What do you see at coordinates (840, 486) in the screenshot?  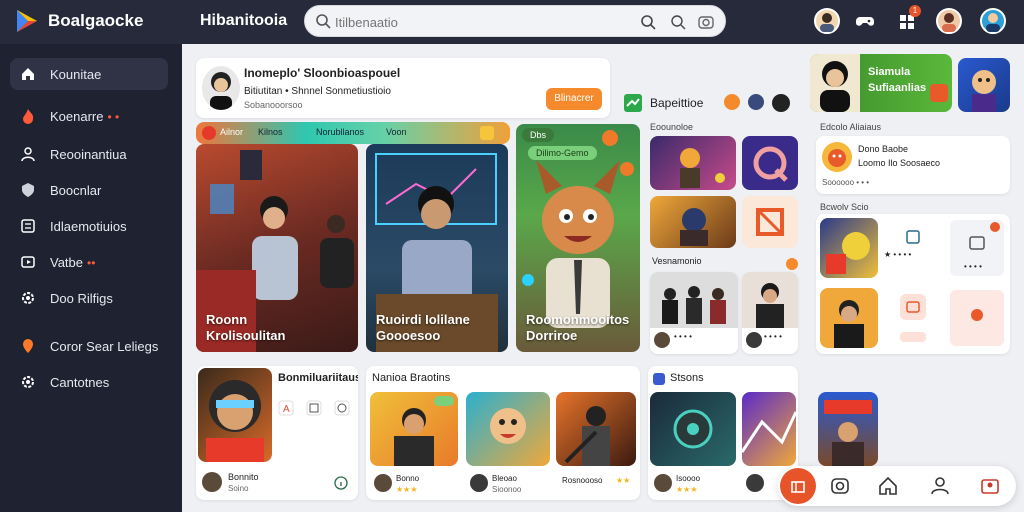 I see `camera-icon` at bounding box center [840, 486].